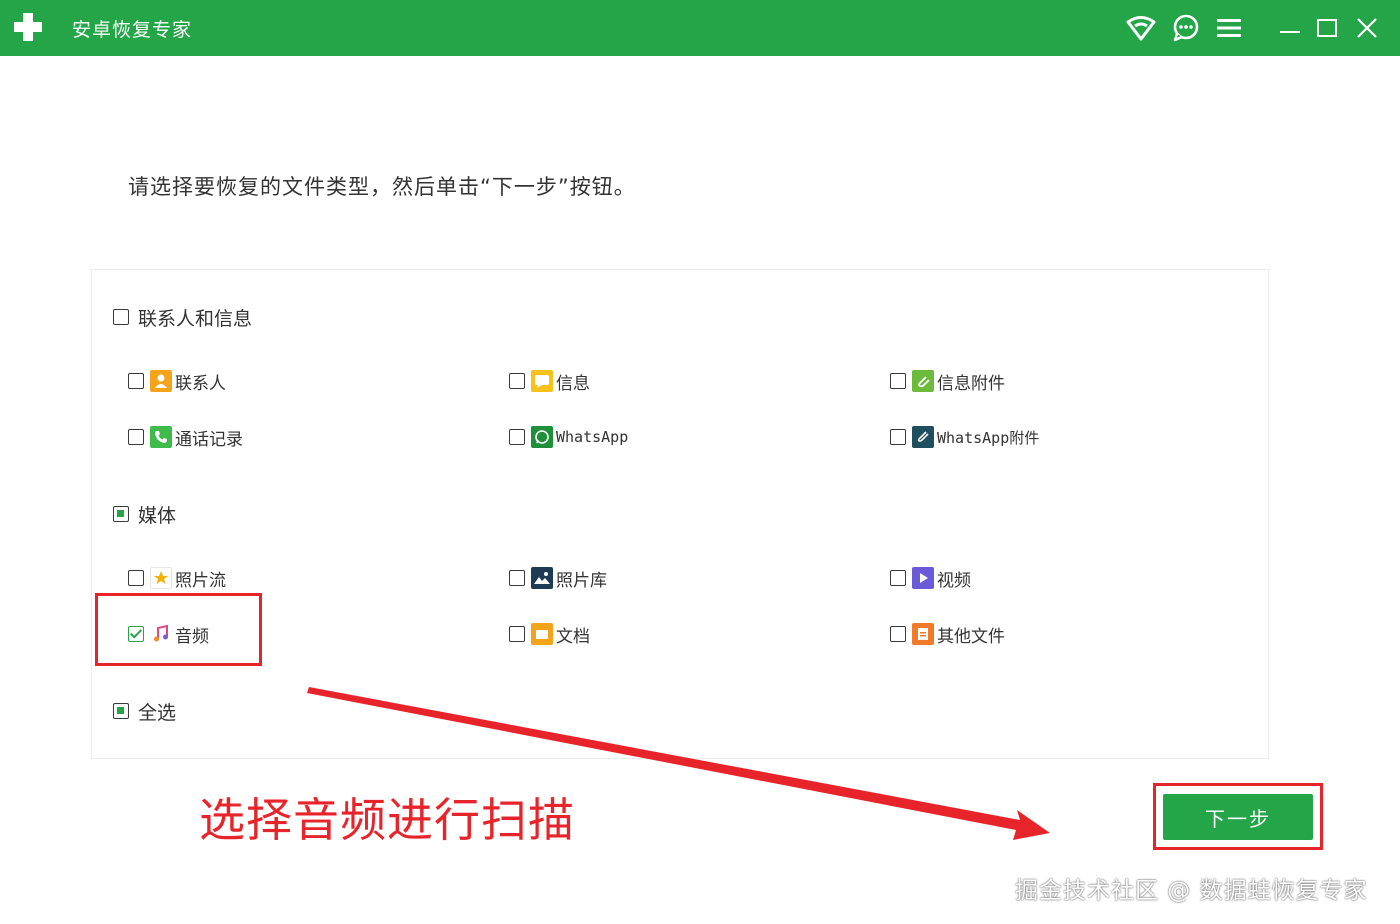 The image size is (1400, 924). What do you see at coordinates (1238, 817) in the screenshot?
I see `next-button: 下一步` at bounding box center [1238, 817].